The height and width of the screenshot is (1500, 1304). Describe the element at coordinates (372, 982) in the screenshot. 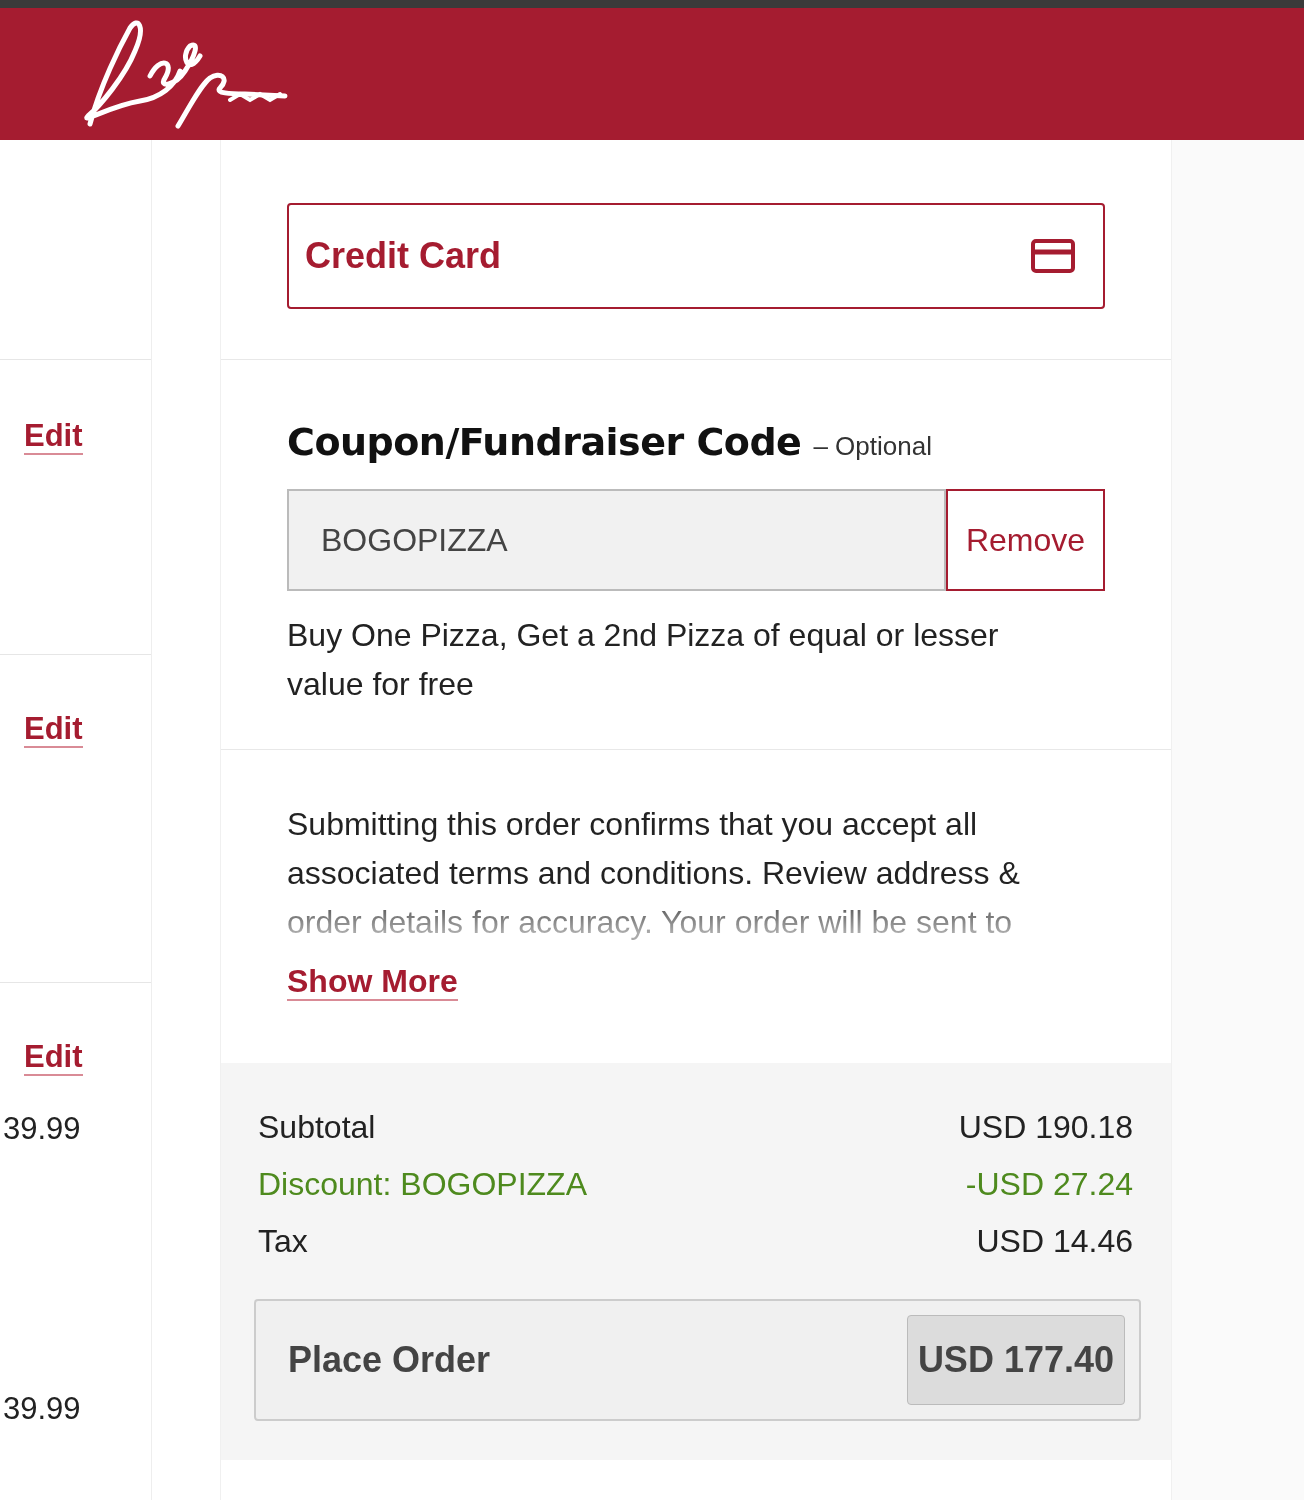

I see `show-more-link: Show More` at that location.